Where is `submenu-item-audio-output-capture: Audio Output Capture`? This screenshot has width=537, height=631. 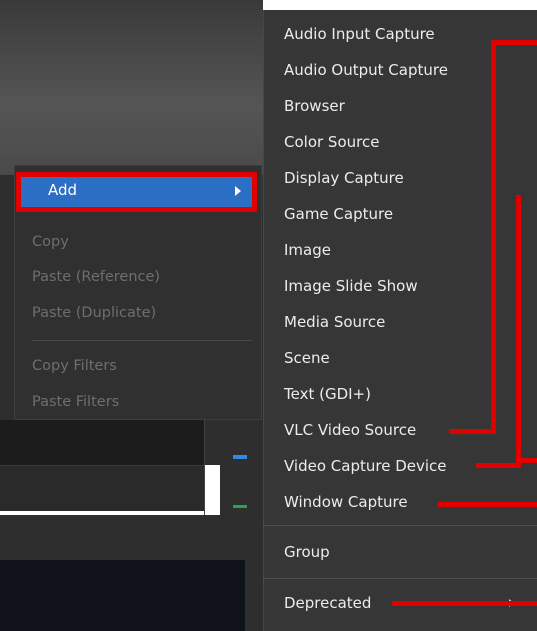
submenu-item-audio-output-capture: Audio Output Capture is located at coordinates (366, 70).